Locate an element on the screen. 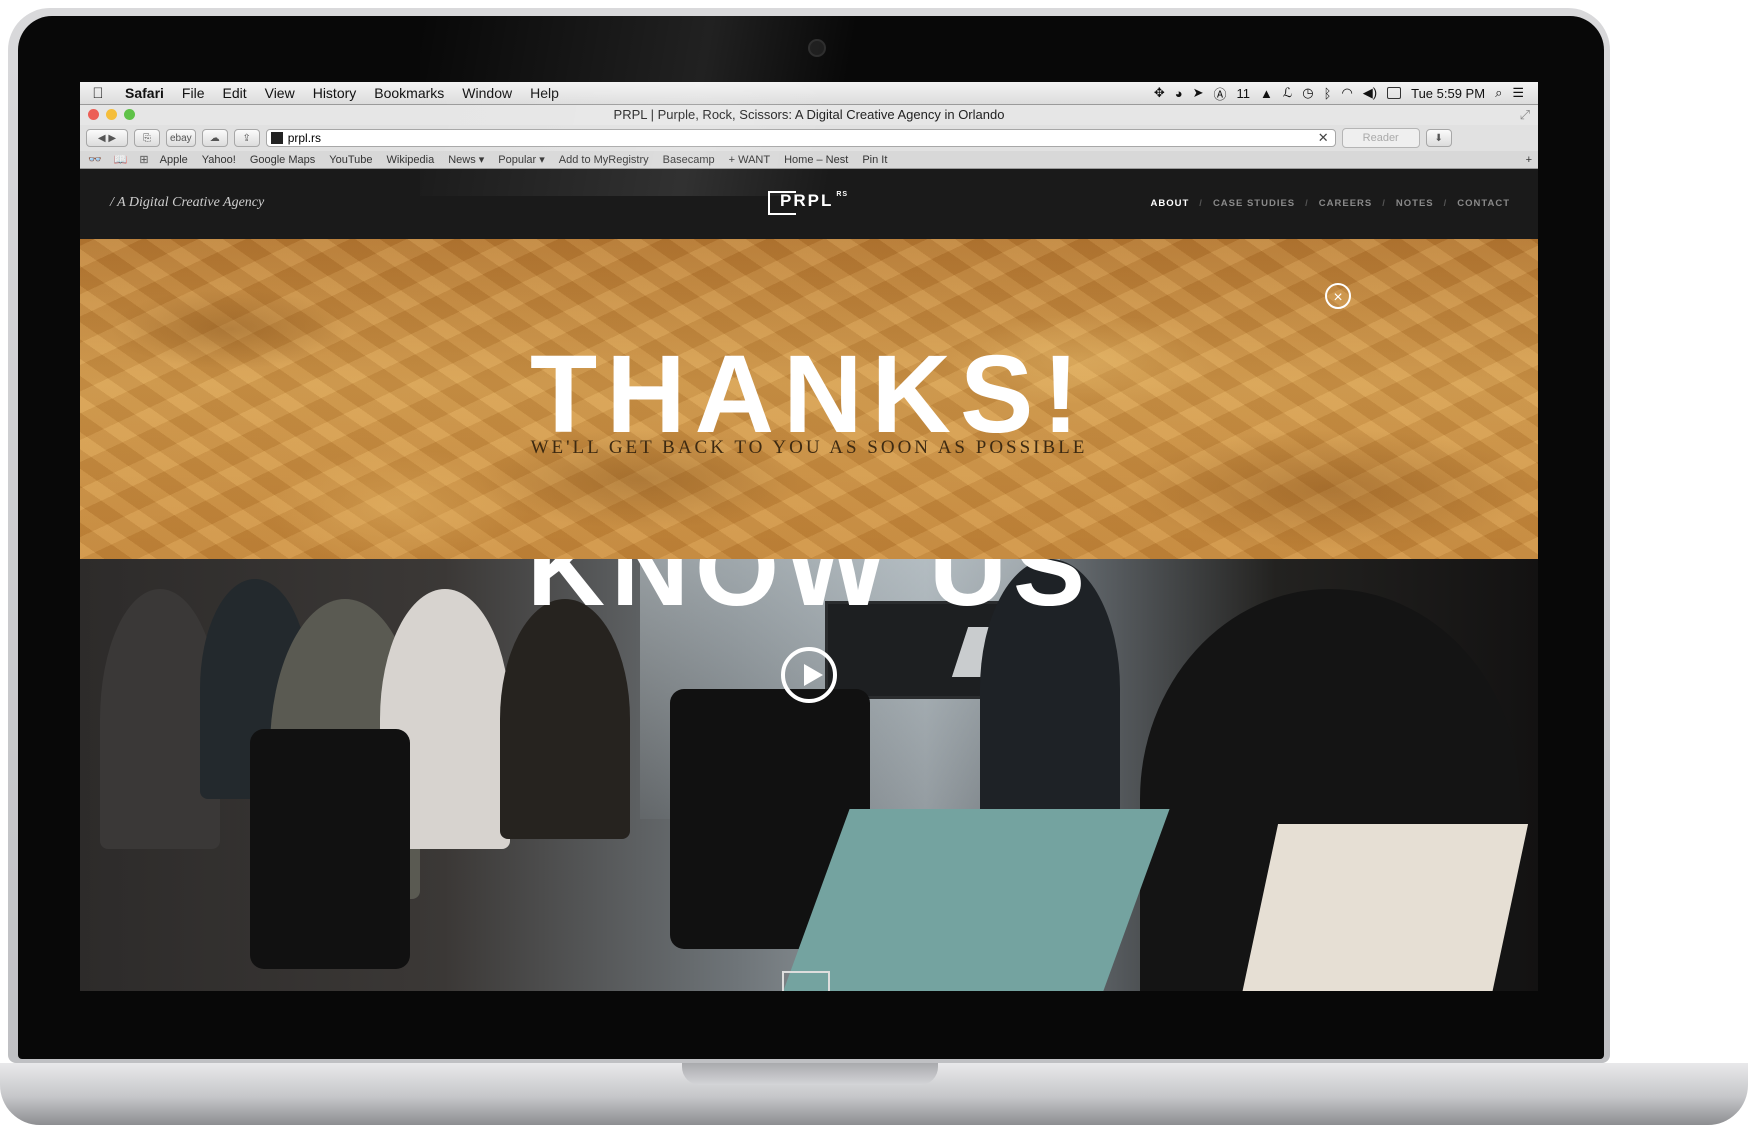 This screenshot has height=1125, width=1748. bookmark-item: Google Maps is located at coordinates (282, 160).